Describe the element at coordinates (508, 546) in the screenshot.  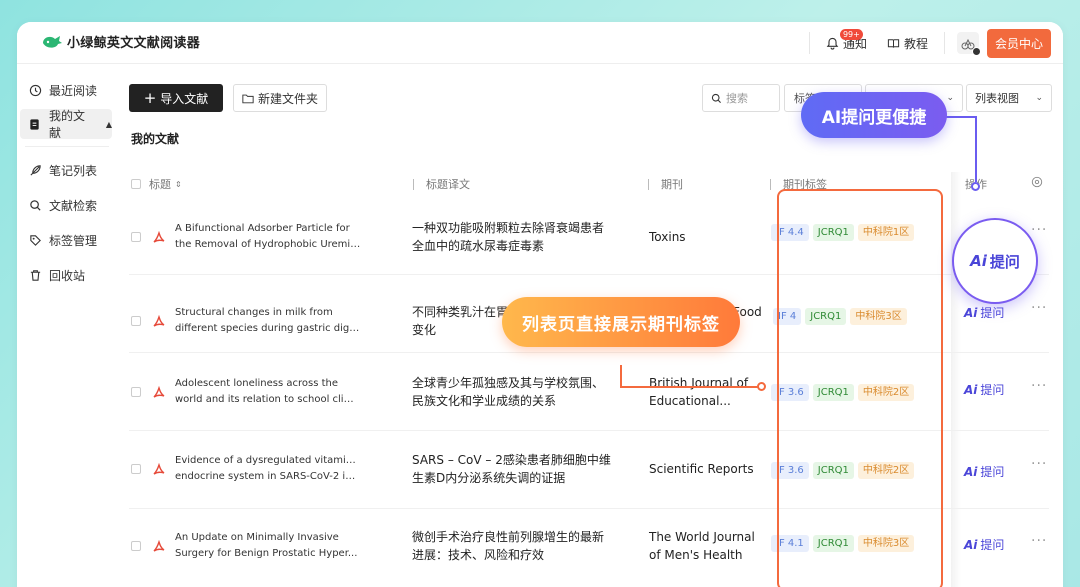
I see `row-title-cn: 微创手术治疗良性前列腺增生的最新进展：技术、风险和疗效` at that location.